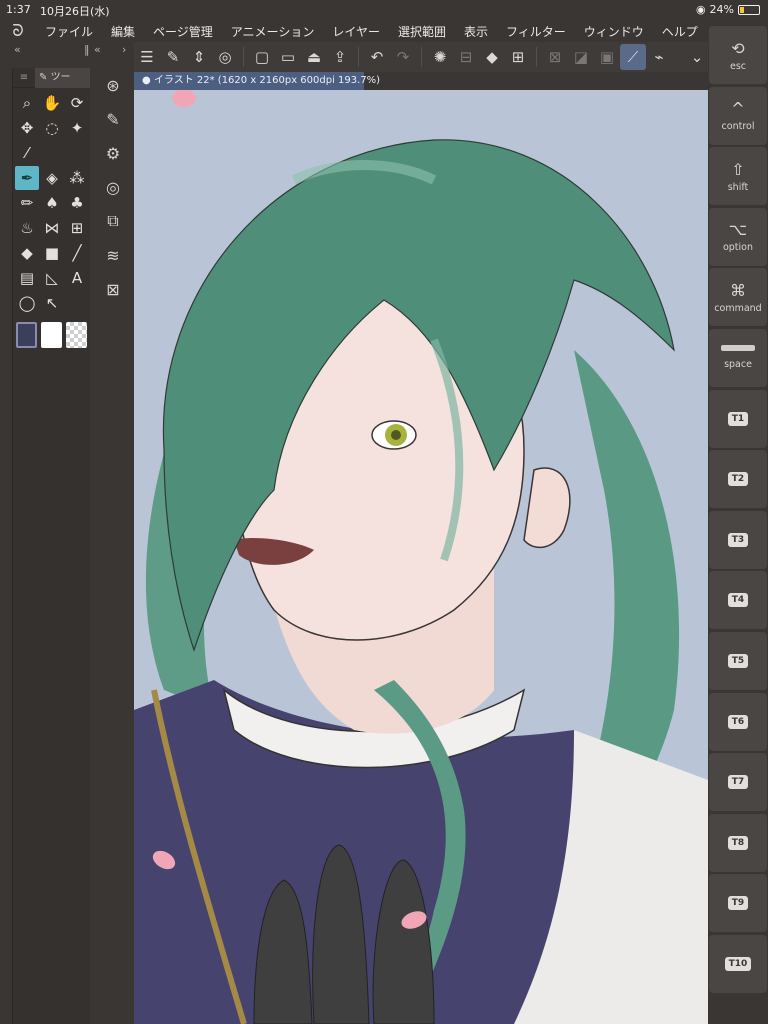  Describe the element at coordinates (77, 203) in the screenshot. I see `blend-icon: ♣` at that location.